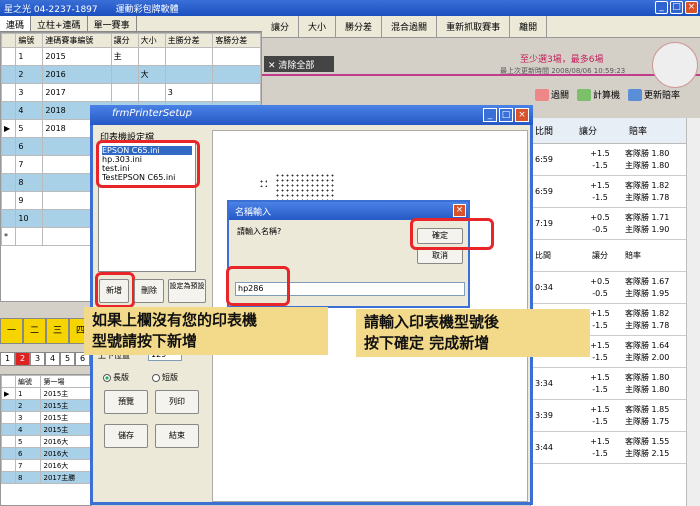 This screenshot has height=506, width=700. What do you see at coordinates (149, 291) in the screenshot?
I see `delete-button: 刪除` at bounding box center [149, 291].